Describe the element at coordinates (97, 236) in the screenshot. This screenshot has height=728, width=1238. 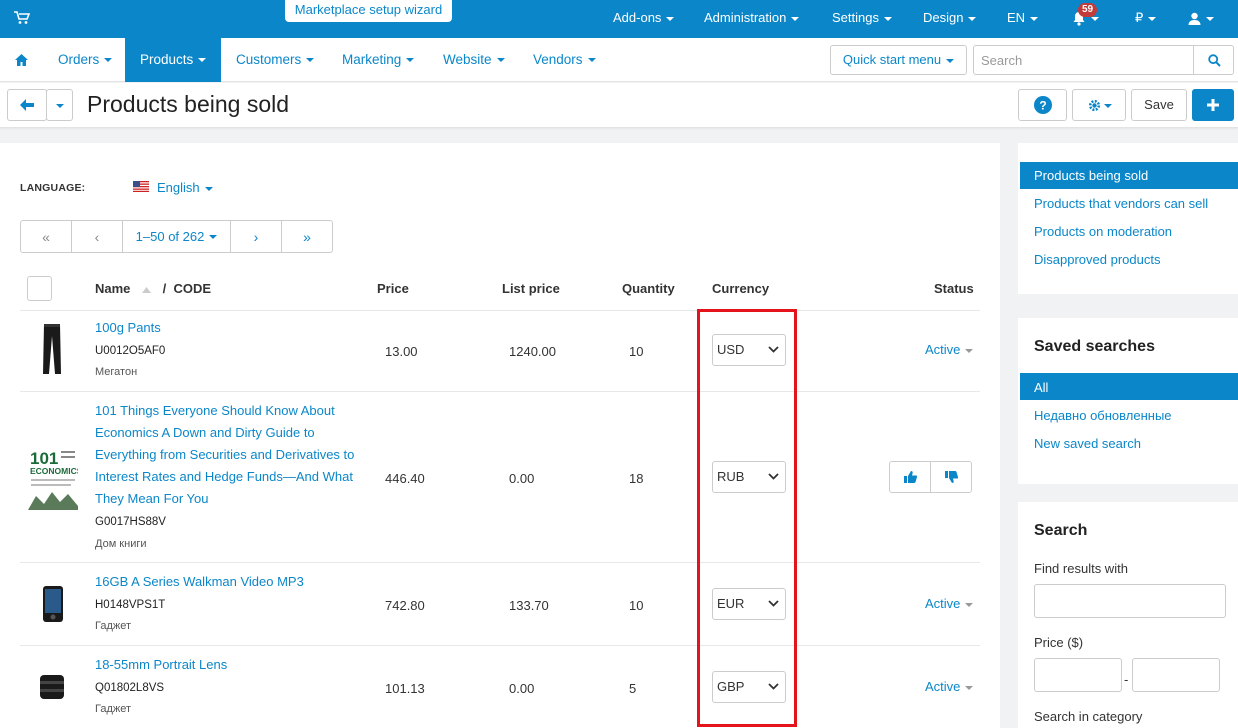
I see `prev-page-button: ‹` at that location.